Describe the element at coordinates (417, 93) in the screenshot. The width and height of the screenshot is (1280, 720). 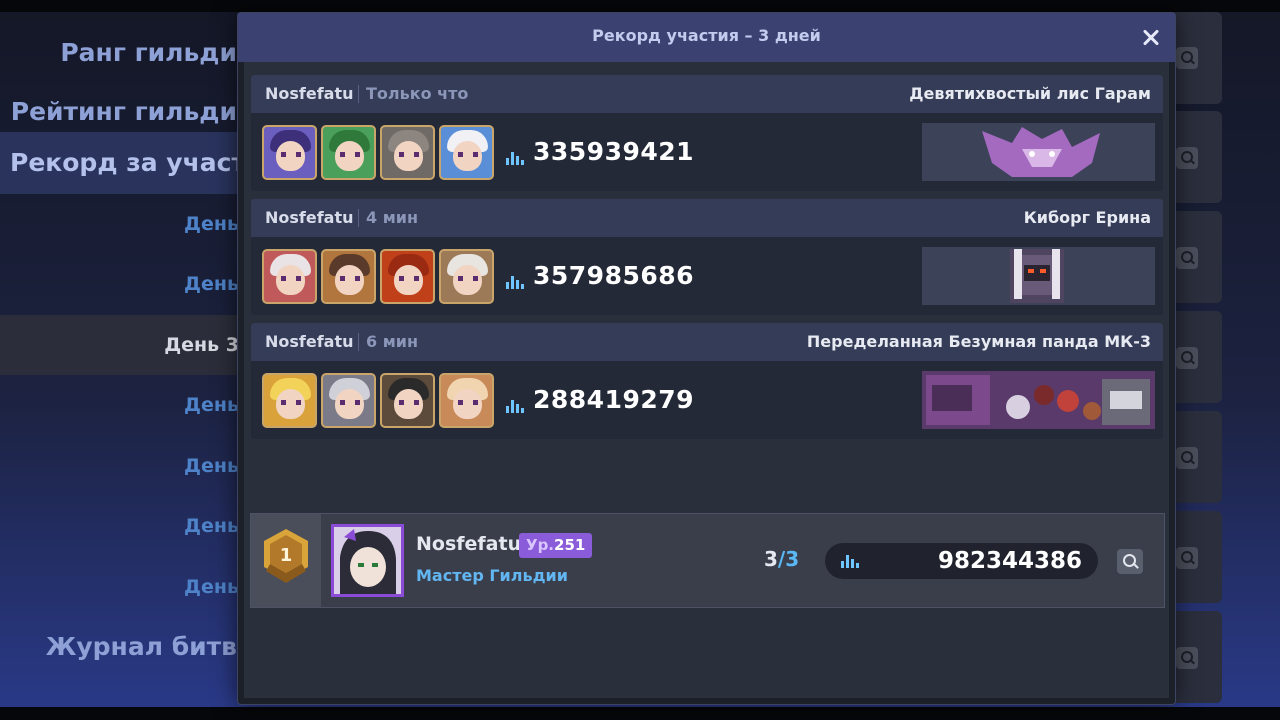
I see `record-time: Только что` at that location.